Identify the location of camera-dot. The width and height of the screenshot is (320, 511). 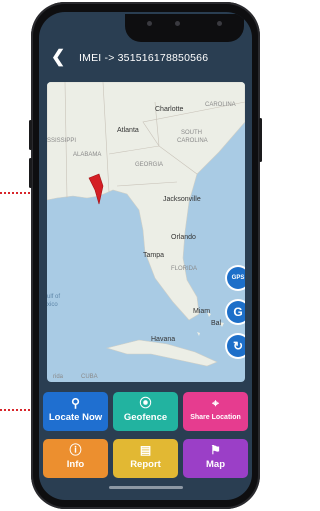
(149, 23).